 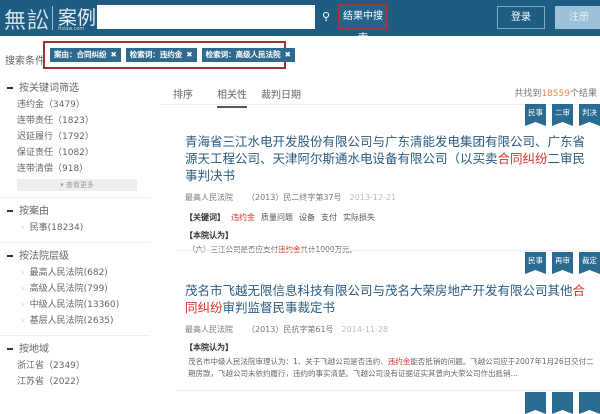 I want to click on filter-item: 高级人民法院(799), so click(x=75, y=289).